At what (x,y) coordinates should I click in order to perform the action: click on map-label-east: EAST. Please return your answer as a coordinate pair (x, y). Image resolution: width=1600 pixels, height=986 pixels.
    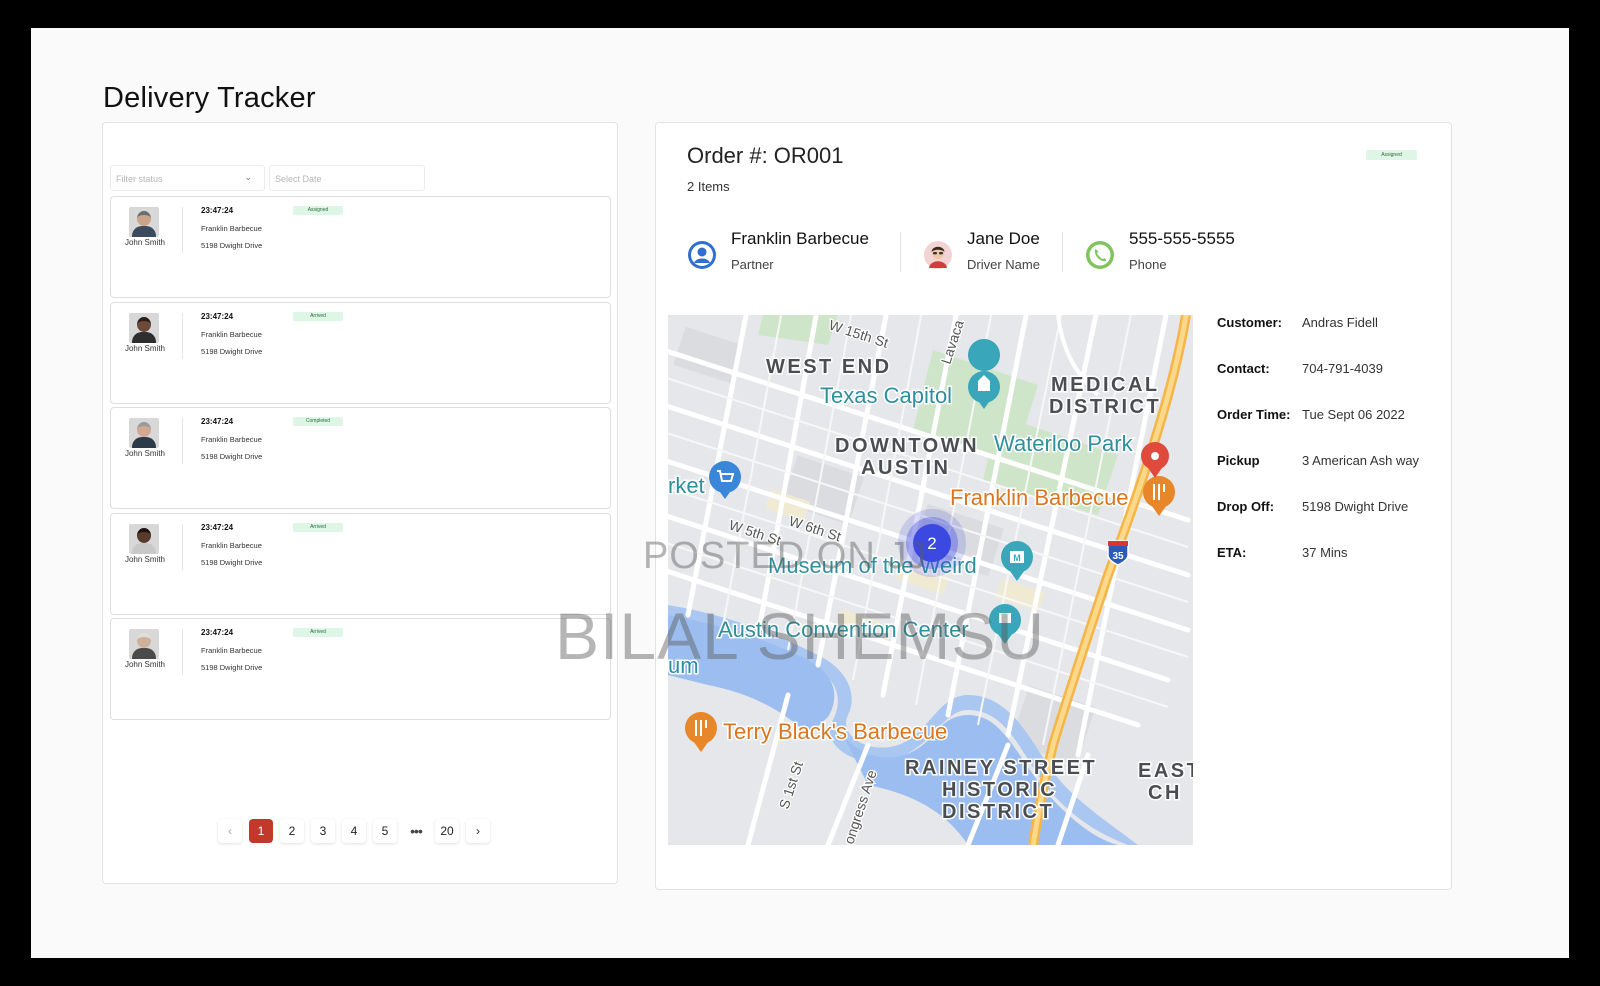
    Looking at the image, I should click on (1165, 771).